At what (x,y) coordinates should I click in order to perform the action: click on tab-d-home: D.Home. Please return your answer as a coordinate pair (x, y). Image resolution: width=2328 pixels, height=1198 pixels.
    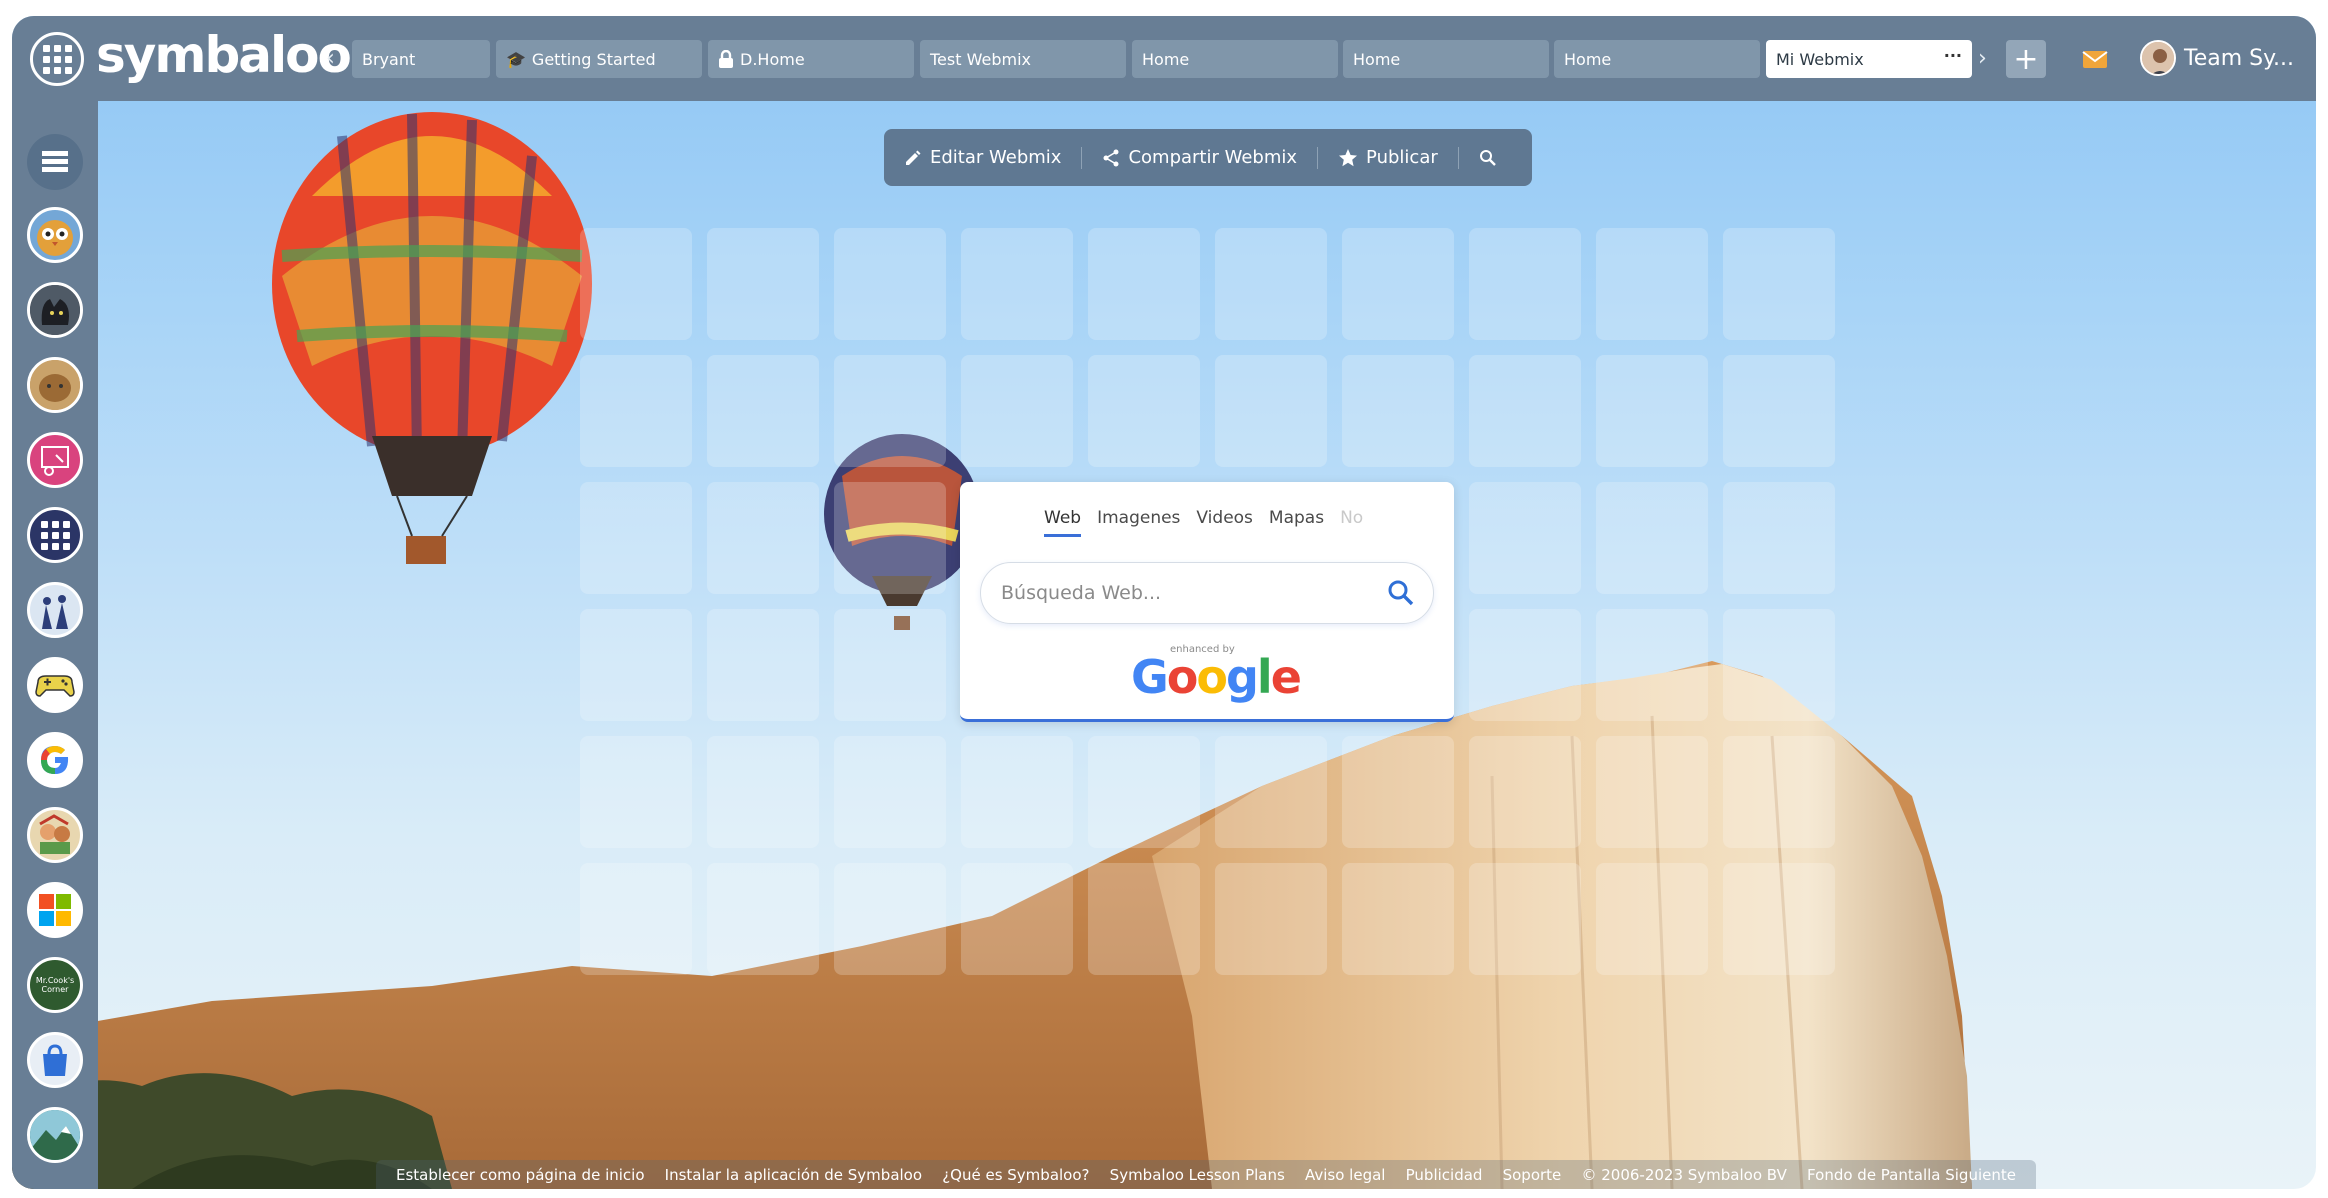
    Looking at the image, I should click on (811, 59).